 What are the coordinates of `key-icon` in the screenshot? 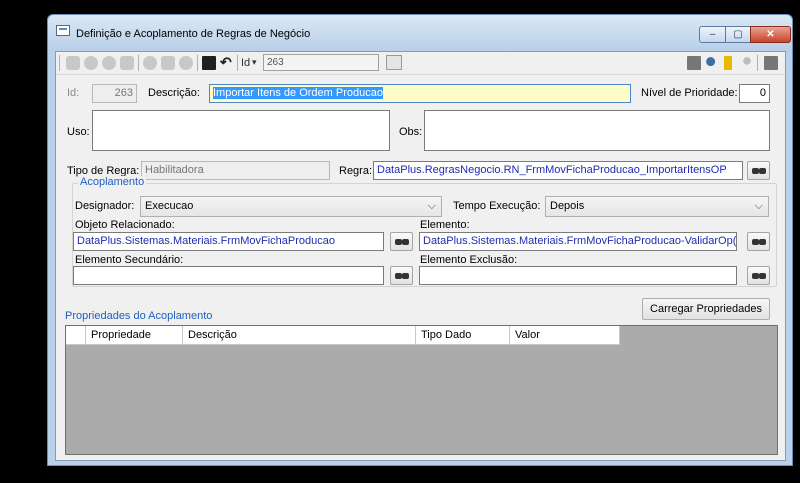 It's located at (712, 63).